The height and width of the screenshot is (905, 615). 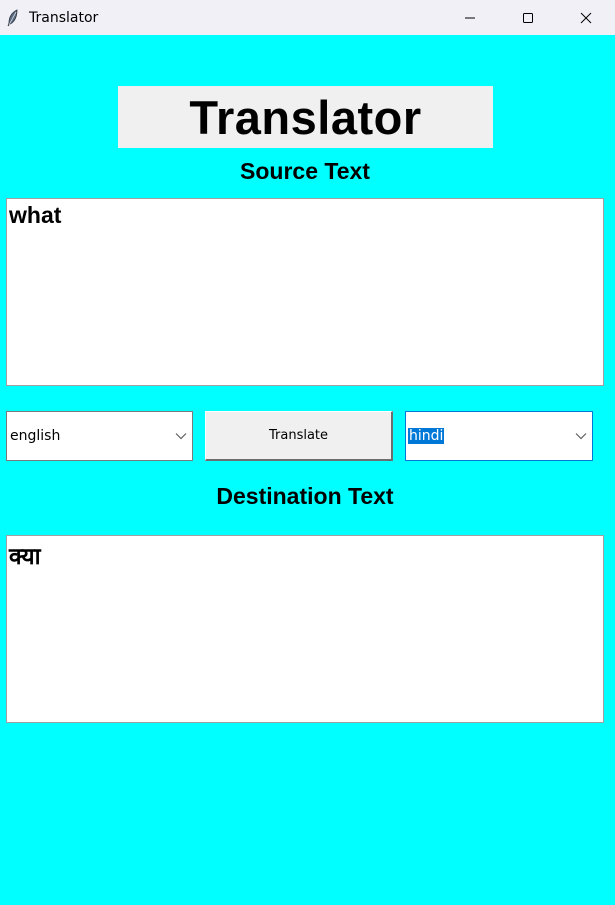 I want to click on minimize-button, so click(x=470, y=17).